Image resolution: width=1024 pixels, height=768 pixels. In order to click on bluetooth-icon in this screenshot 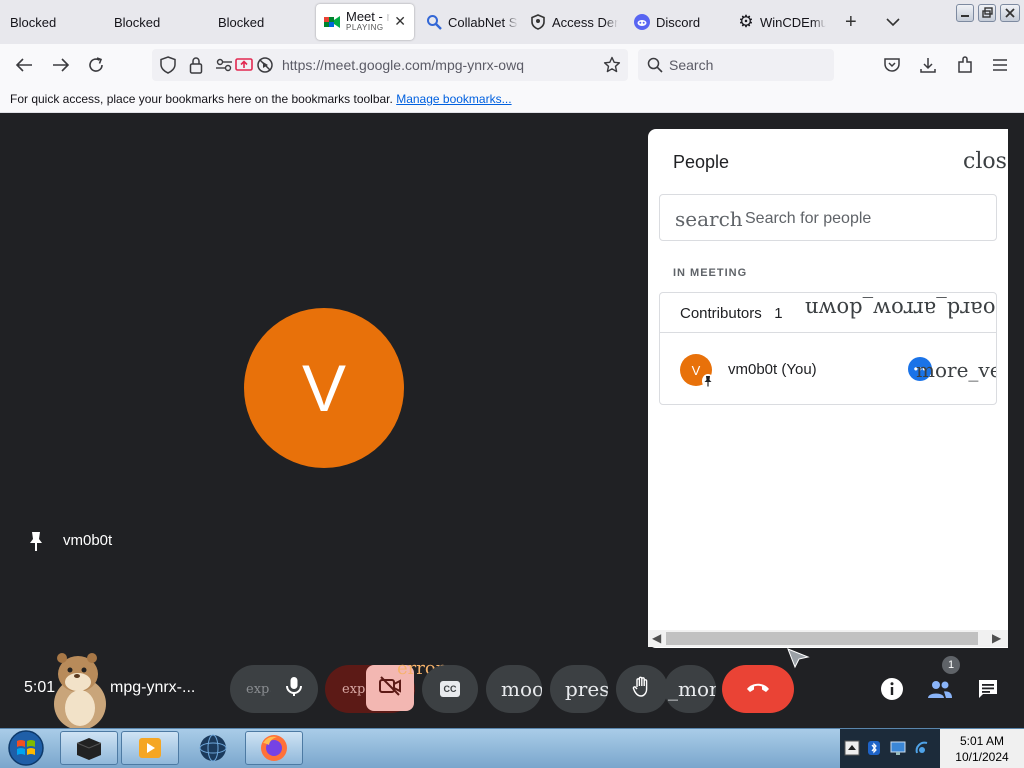, I will do `click(874, 748)`.